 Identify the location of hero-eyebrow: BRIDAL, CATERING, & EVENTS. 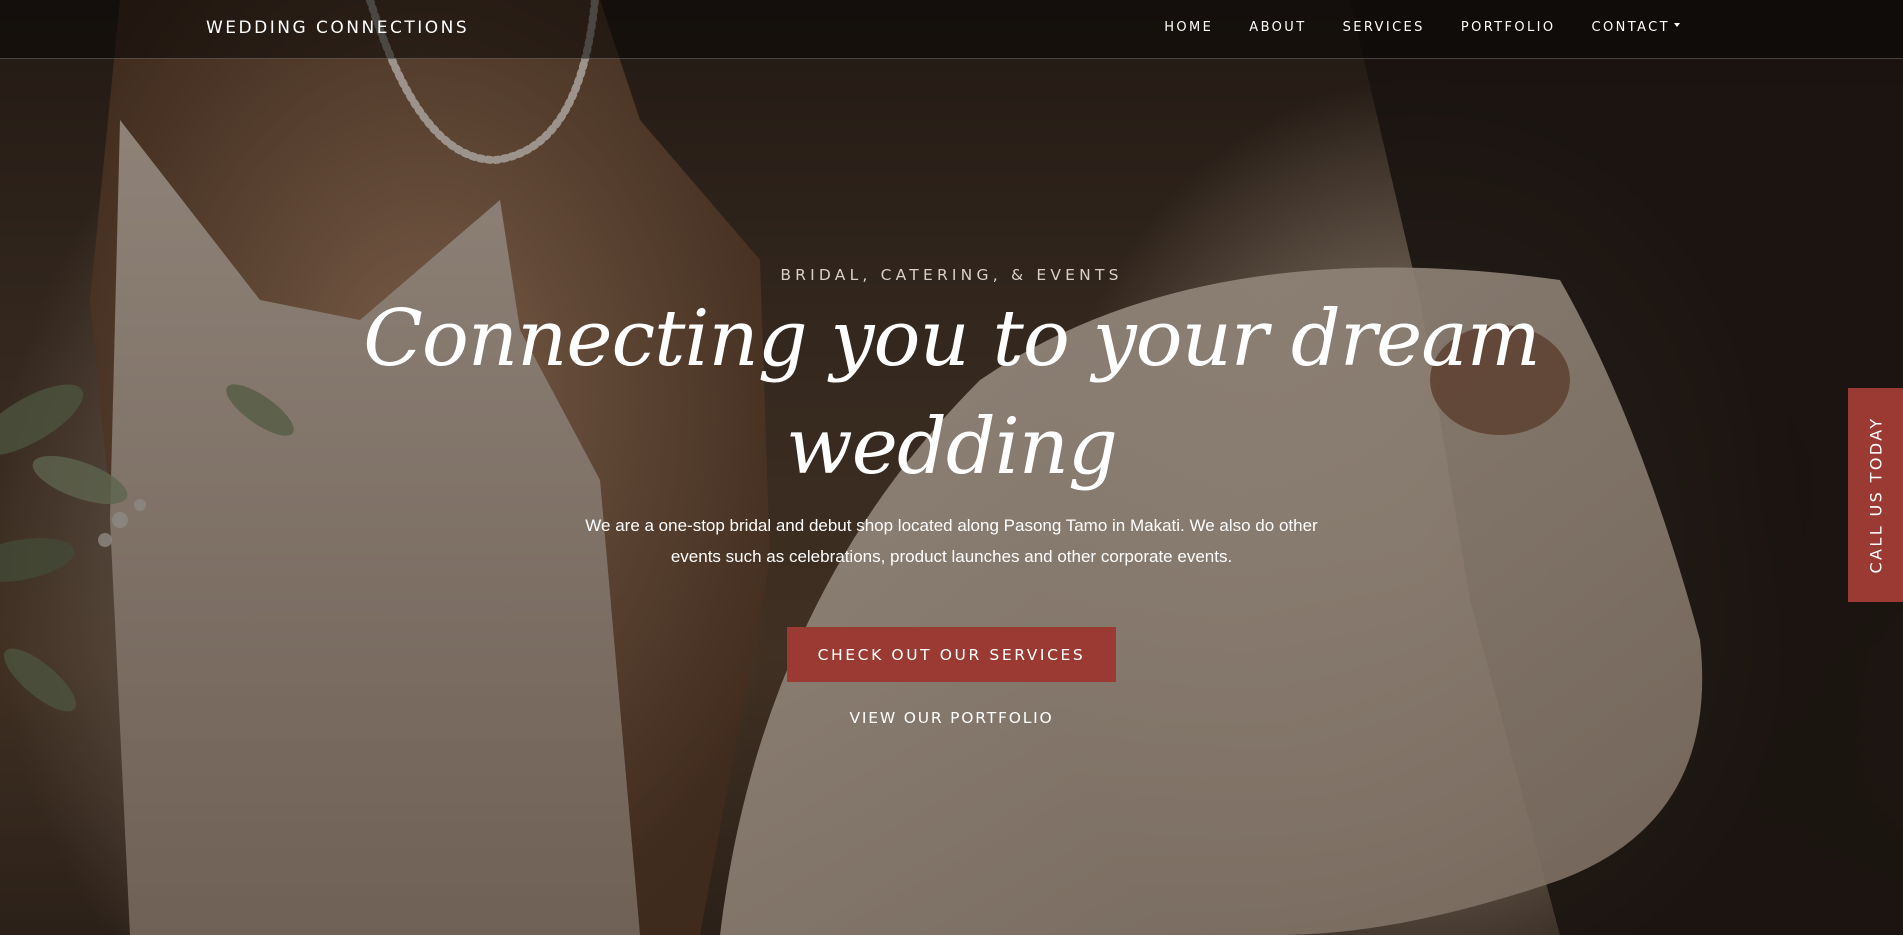
(951, 275).